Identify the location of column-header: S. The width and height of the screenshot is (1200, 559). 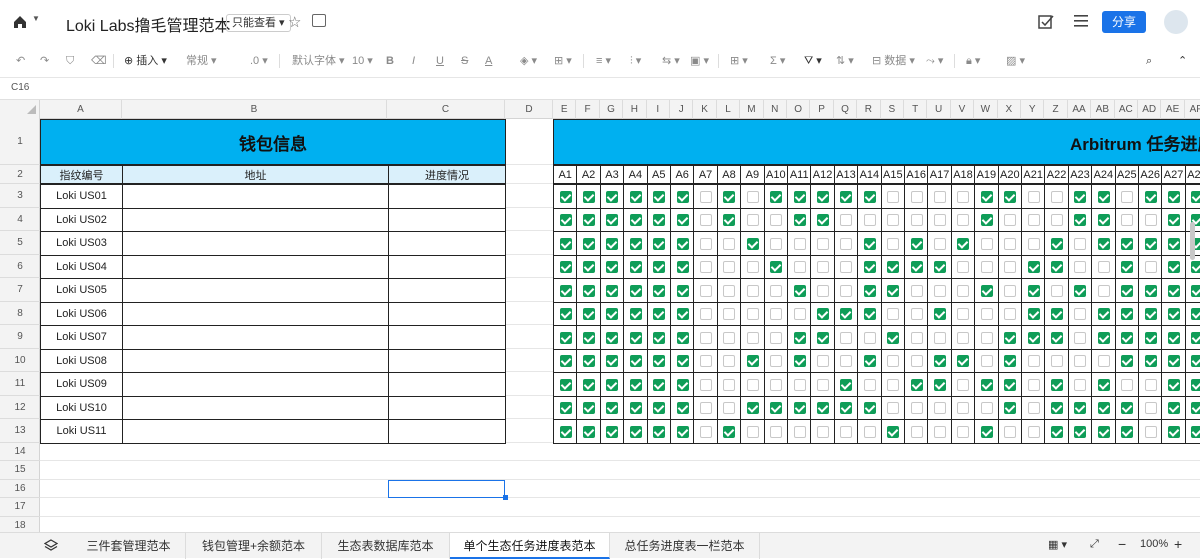
(892, 109).